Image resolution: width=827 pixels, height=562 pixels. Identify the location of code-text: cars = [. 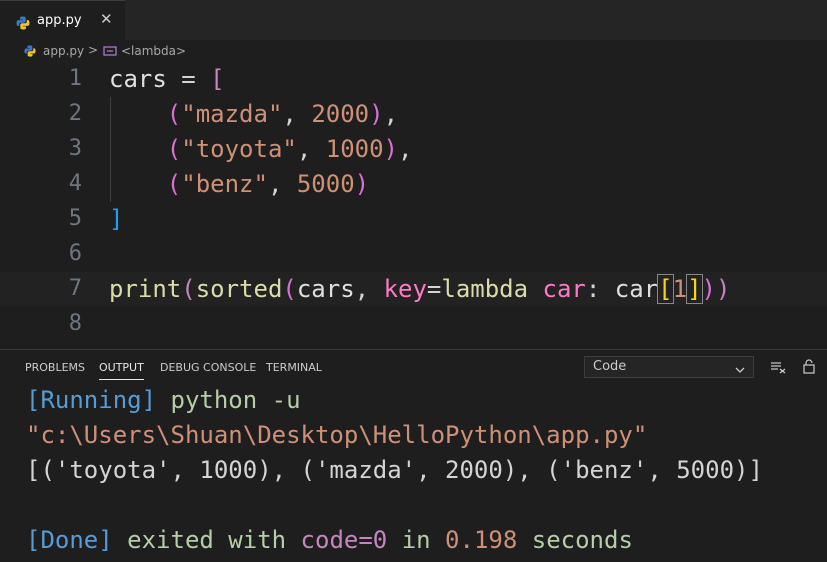
(167, 79).